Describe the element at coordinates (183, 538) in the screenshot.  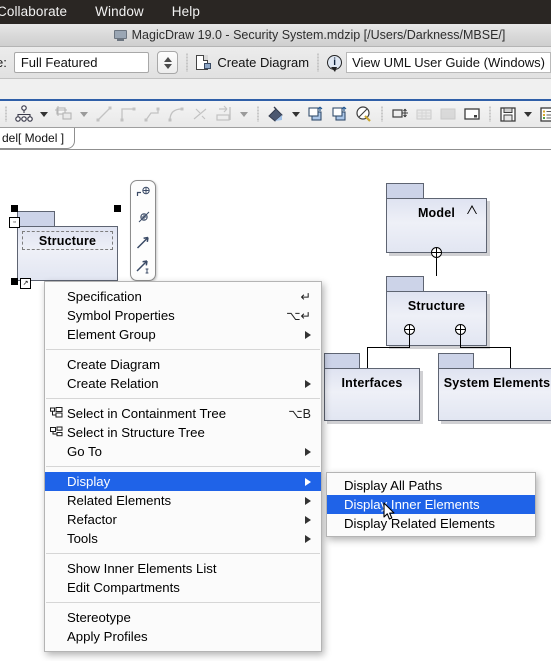
I see `menu-item-tools: Tools` at that location.